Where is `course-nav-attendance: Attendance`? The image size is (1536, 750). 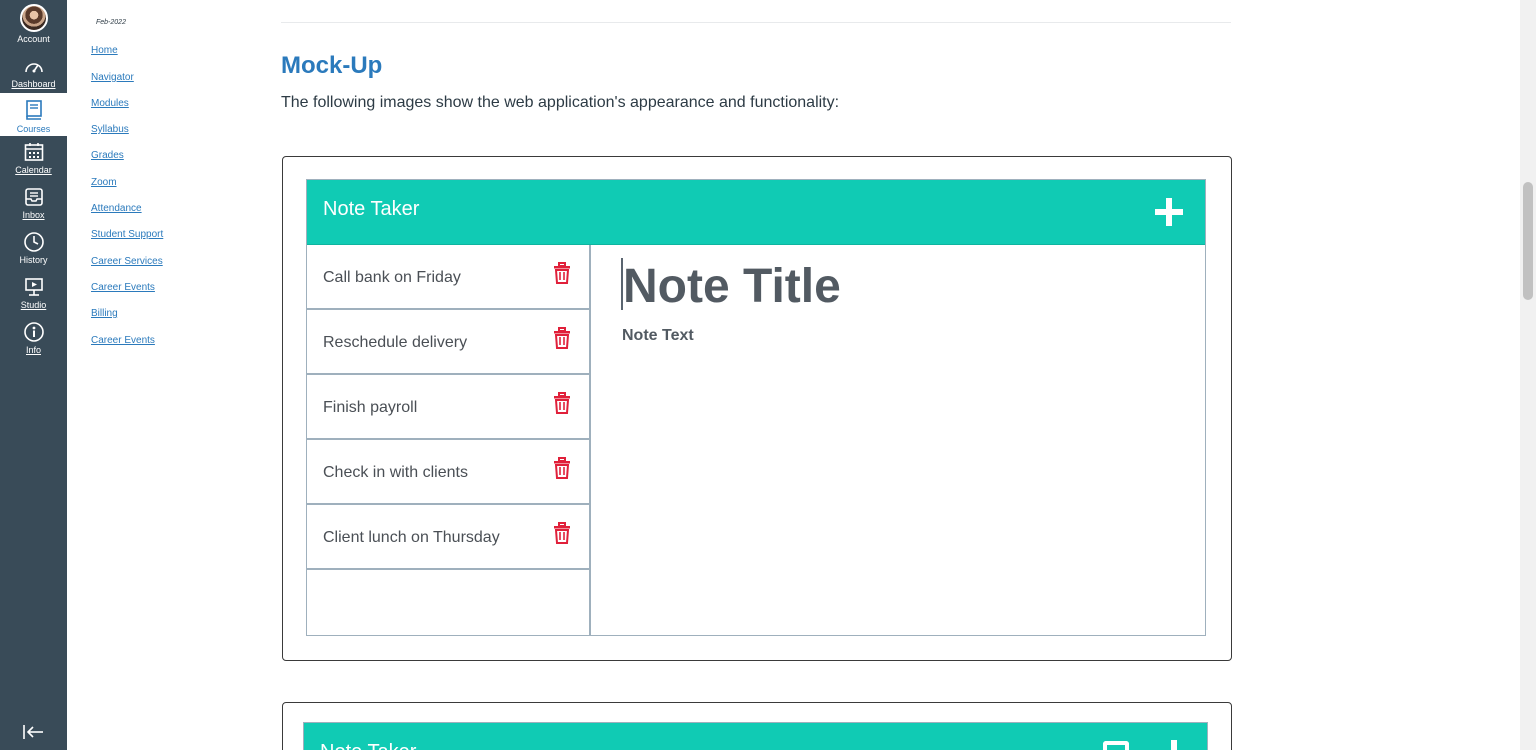 course-nav-attendance: Attendance is located at coordinates (116, 208).